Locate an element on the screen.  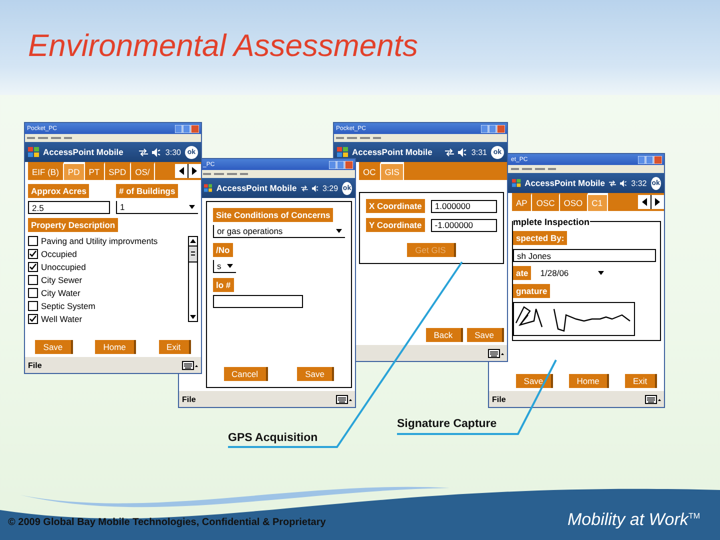
clock-time: 3:30 is located at coordinates (173, 152).